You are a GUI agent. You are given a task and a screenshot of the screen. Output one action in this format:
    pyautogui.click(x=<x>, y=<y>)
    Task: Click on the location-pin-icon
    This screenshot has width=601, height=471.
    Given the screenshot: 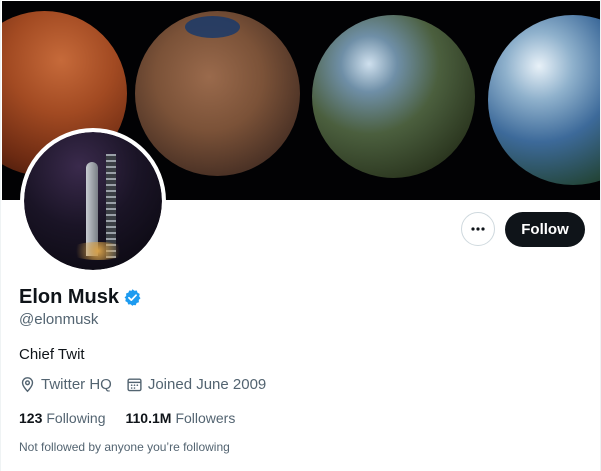 What is the action you would take?
    pyautogui.click(x=27, y=385)
    